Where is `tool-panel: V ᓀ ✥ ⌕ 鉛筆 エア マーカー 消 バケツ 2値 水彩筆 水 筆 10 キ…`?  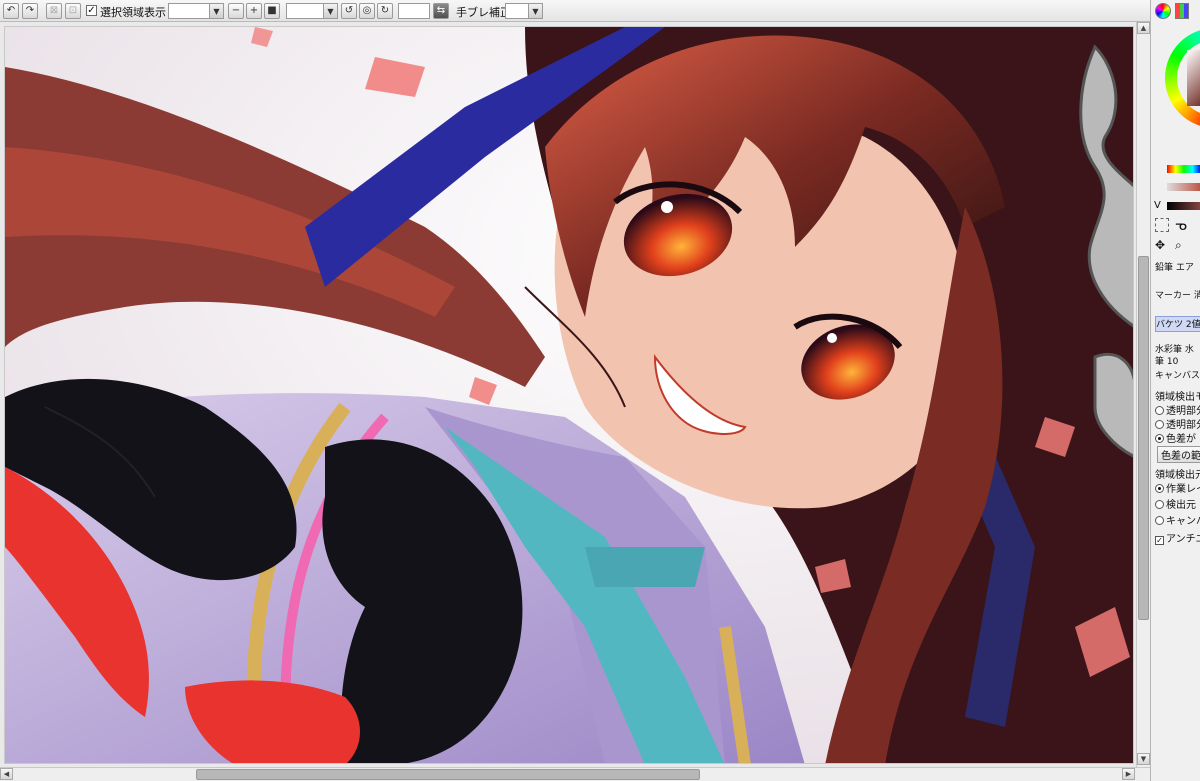 tool-panel: V ᓀ ✥ ⌕ 鉛筆 エア マーカー 消 バケツ 2値 水彩筆 水 筆 10 キ… is located at coordinates (1175, 390).